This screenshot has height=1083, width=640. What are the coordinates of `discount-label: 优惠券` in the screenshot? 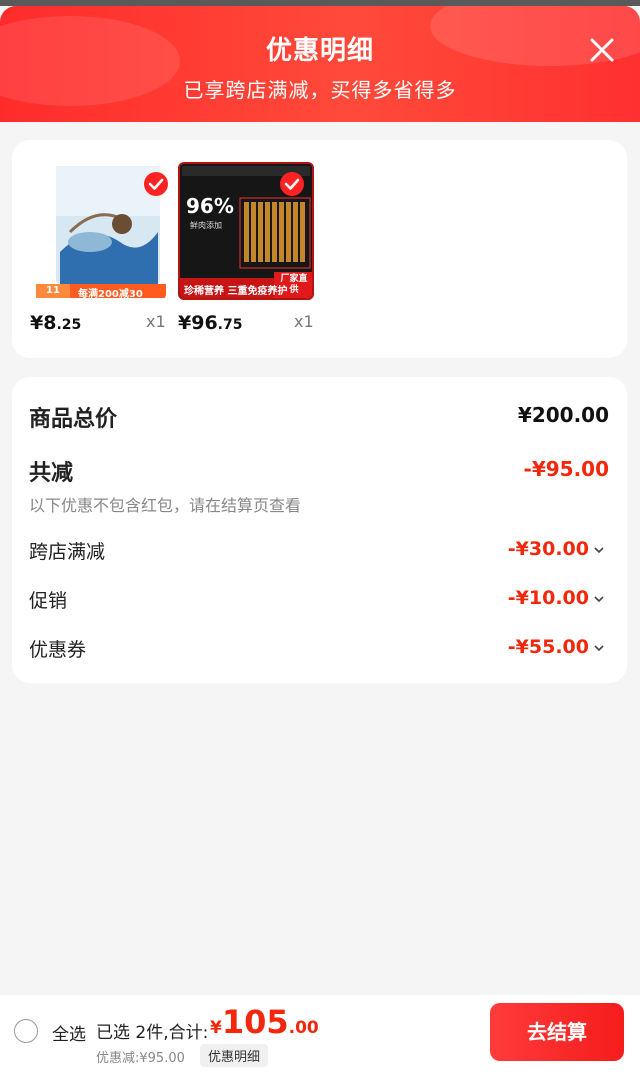 It's located at (58, 650).